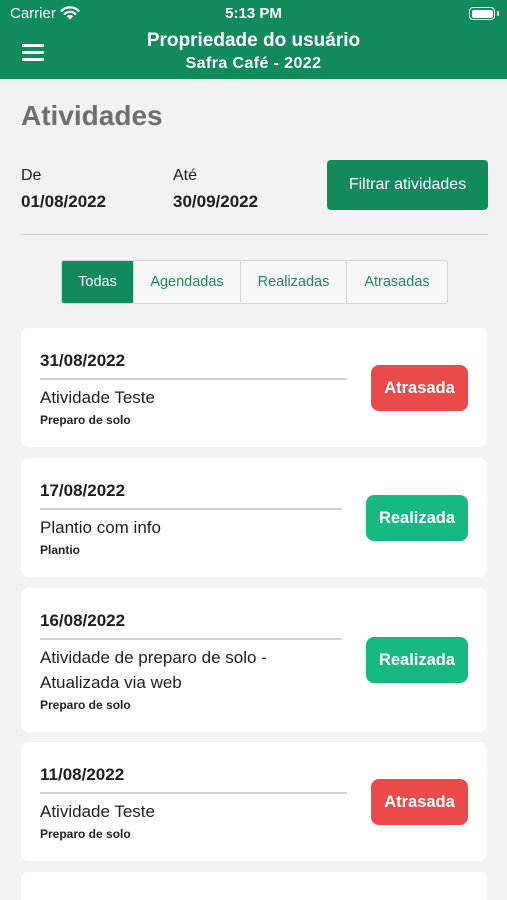  What do you see at coordinates (253, 40) in the screenshot?
I see `nav-title: Propriedade do usuário` at bounding box center [253, 40].